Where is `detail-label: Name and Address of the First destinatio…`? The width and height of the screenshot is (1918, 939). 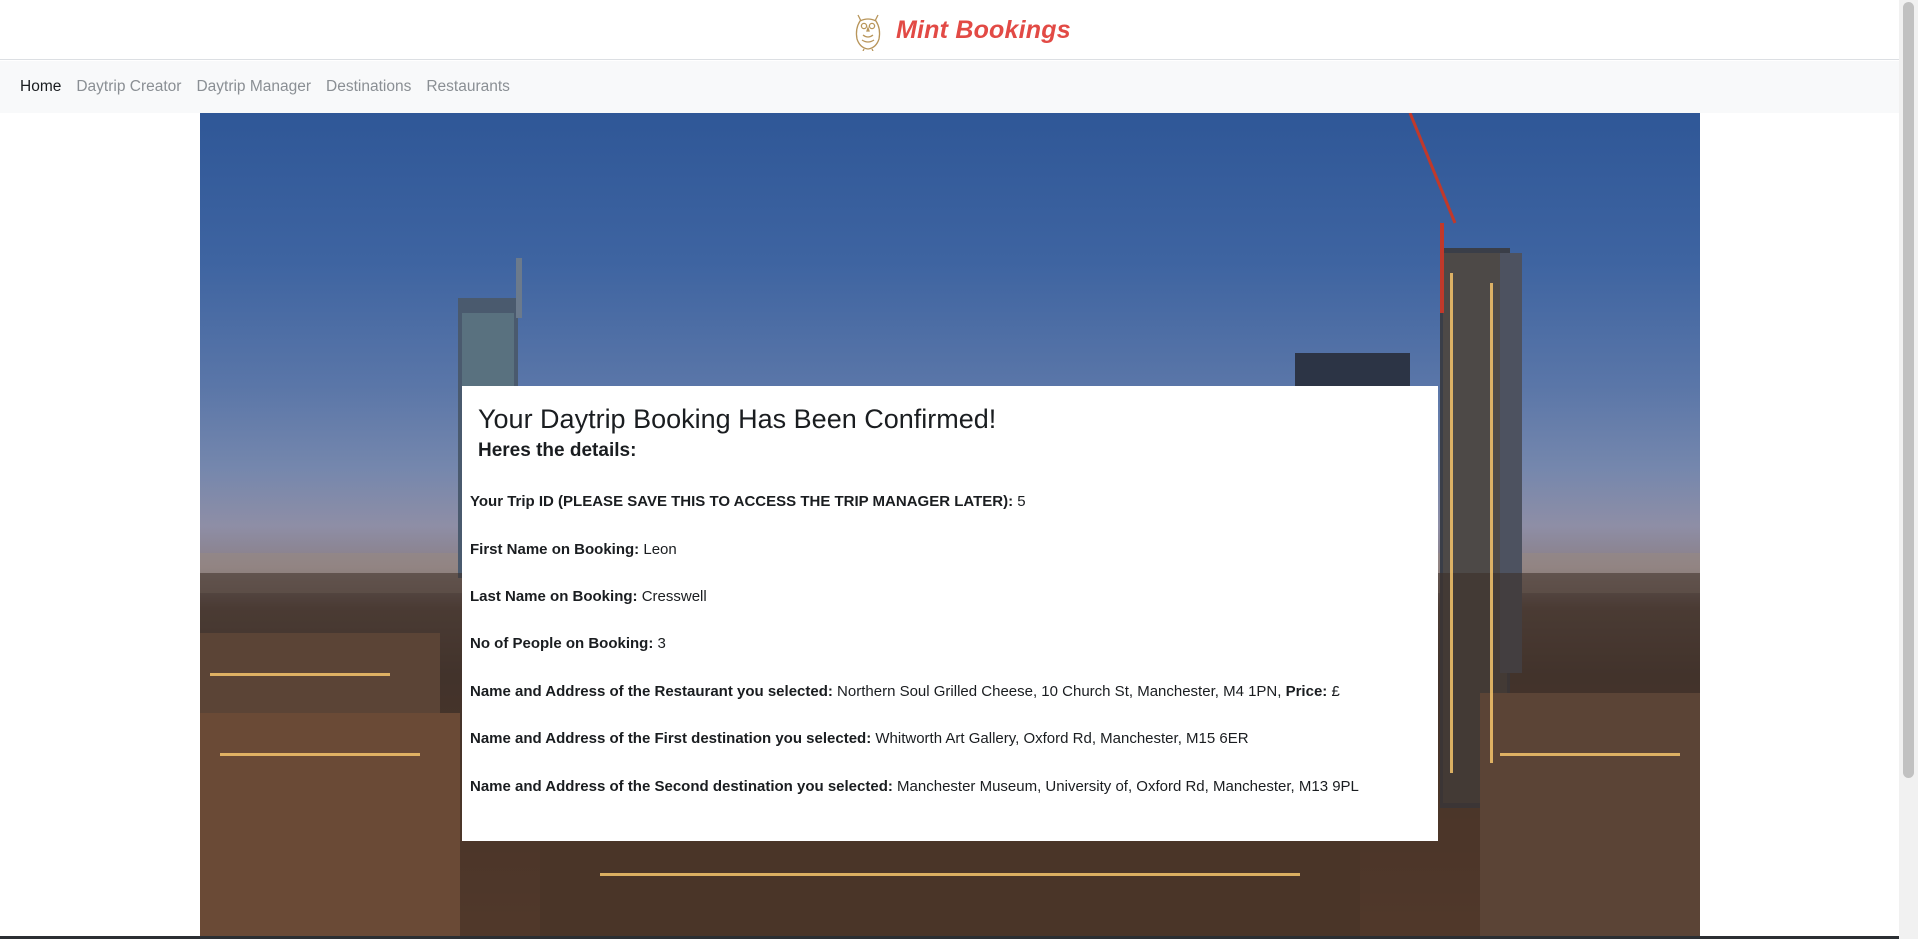 detail-label: Name and Address of the First destinatio… is located at coordinates (671, 738).